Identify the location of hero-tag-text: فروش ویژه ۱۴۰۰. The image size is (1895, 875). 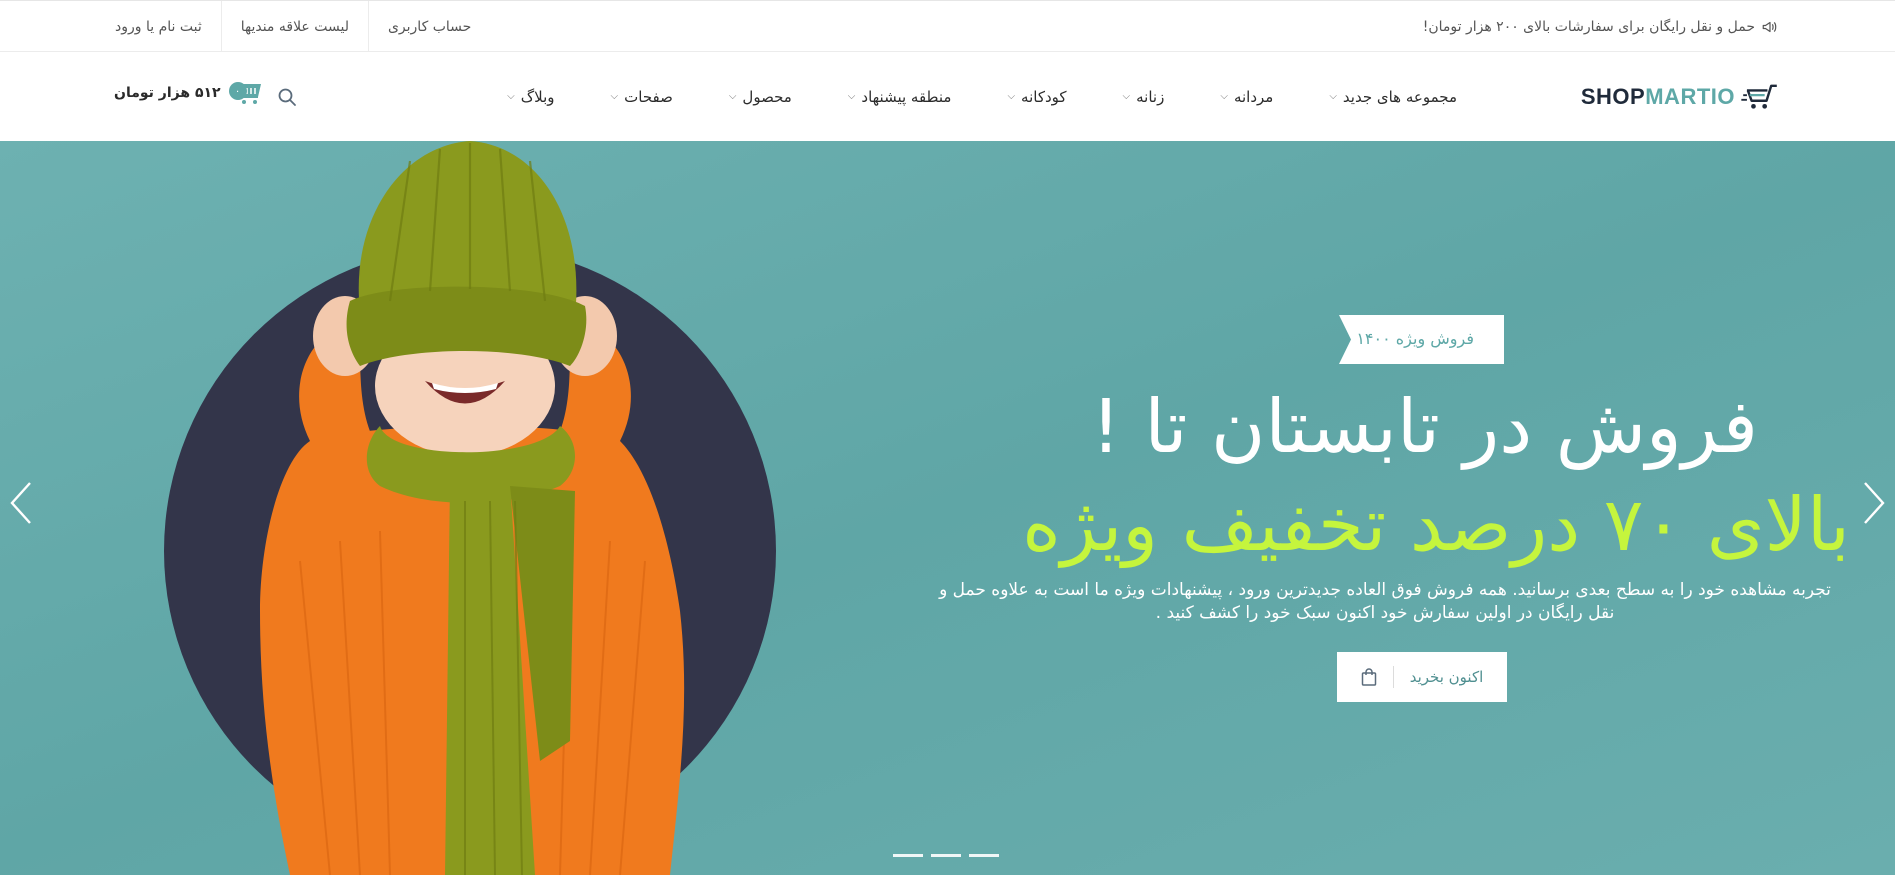
(1415, 338).